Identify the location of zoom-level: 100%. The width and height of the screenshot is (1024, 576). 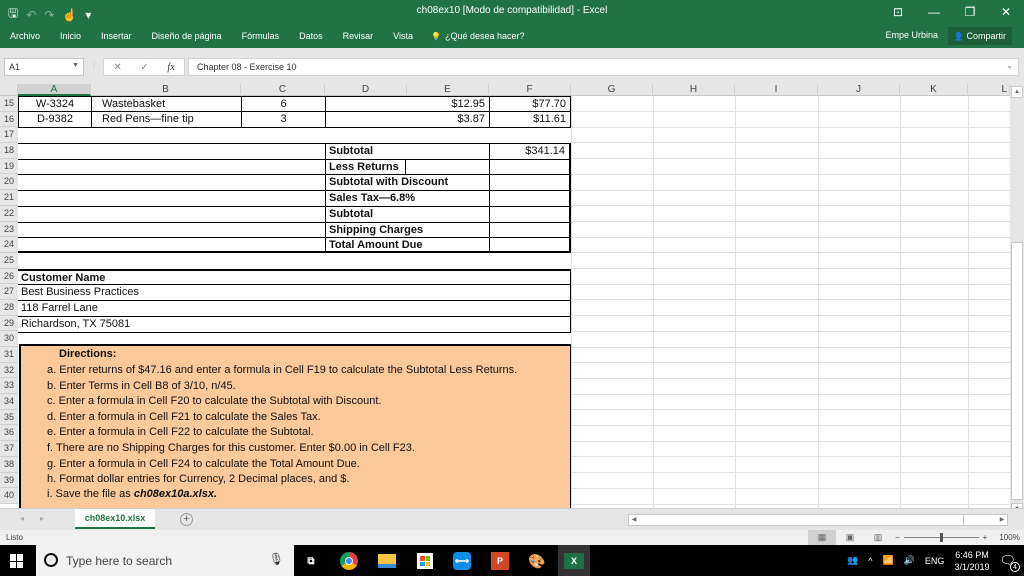
(1009, 537).